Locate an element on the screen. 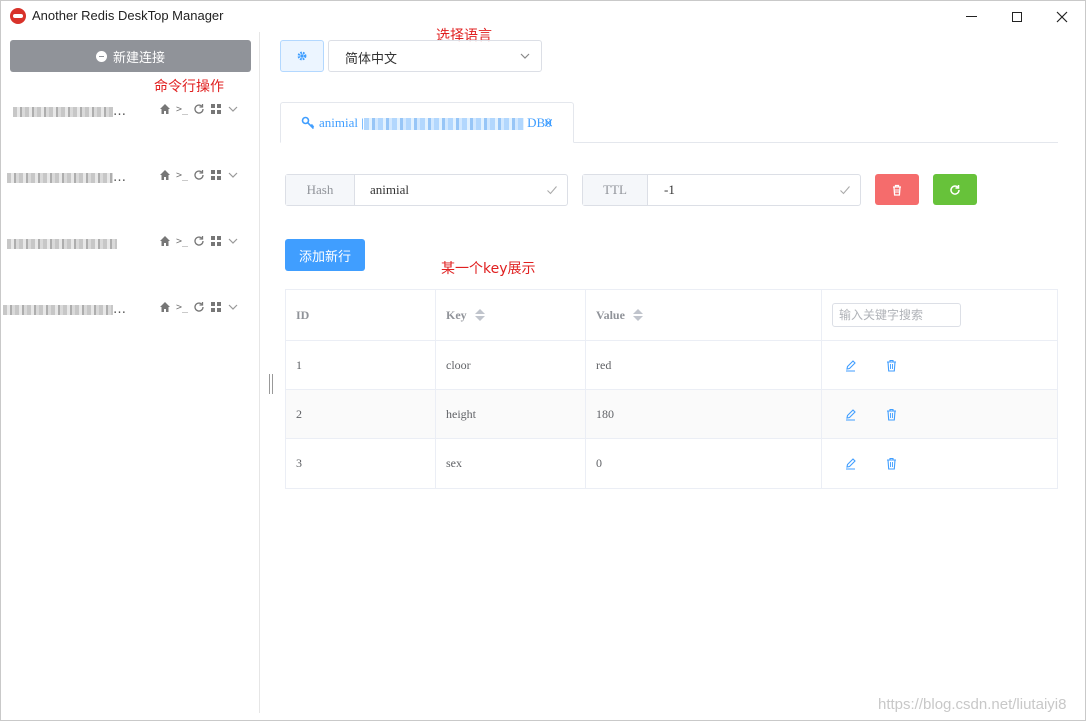 Image resolution: width=1086 pixels, height=721 pixels. add-row-button: 添加新行 is located at coordinates (325, 255).